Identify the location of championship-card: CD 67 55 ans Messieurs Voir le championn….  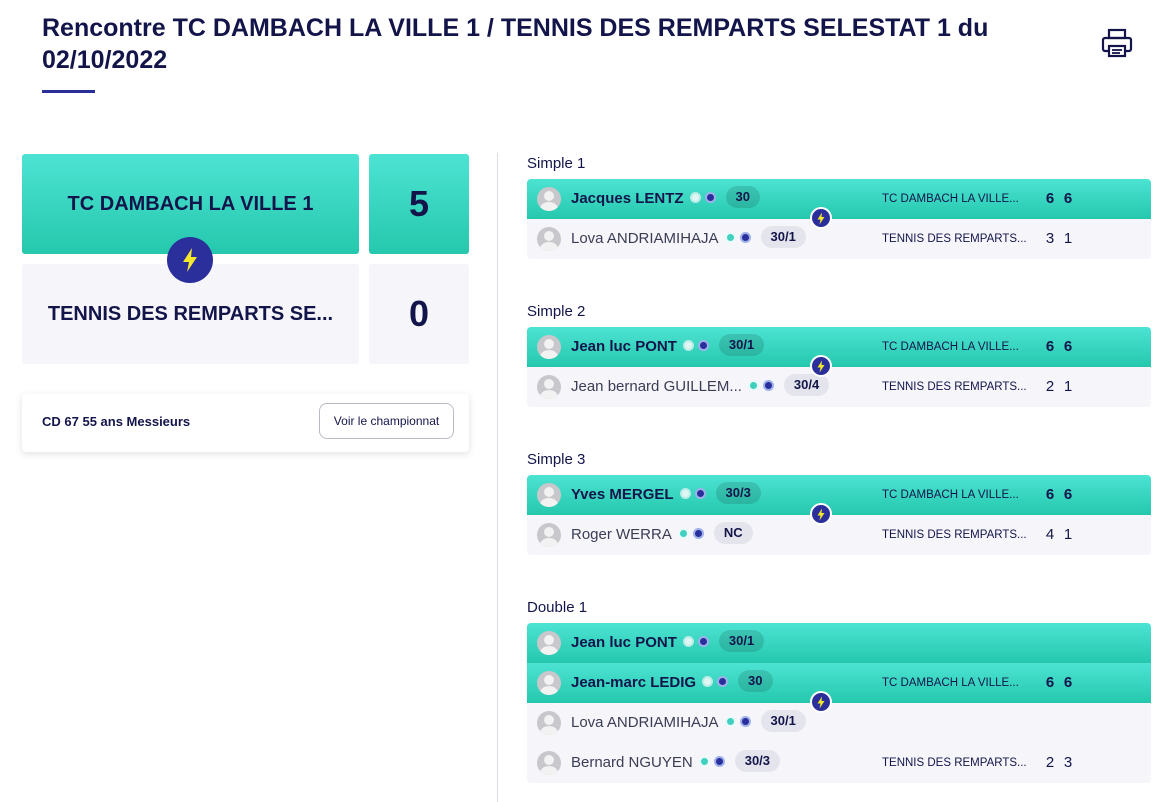
(245, 423).